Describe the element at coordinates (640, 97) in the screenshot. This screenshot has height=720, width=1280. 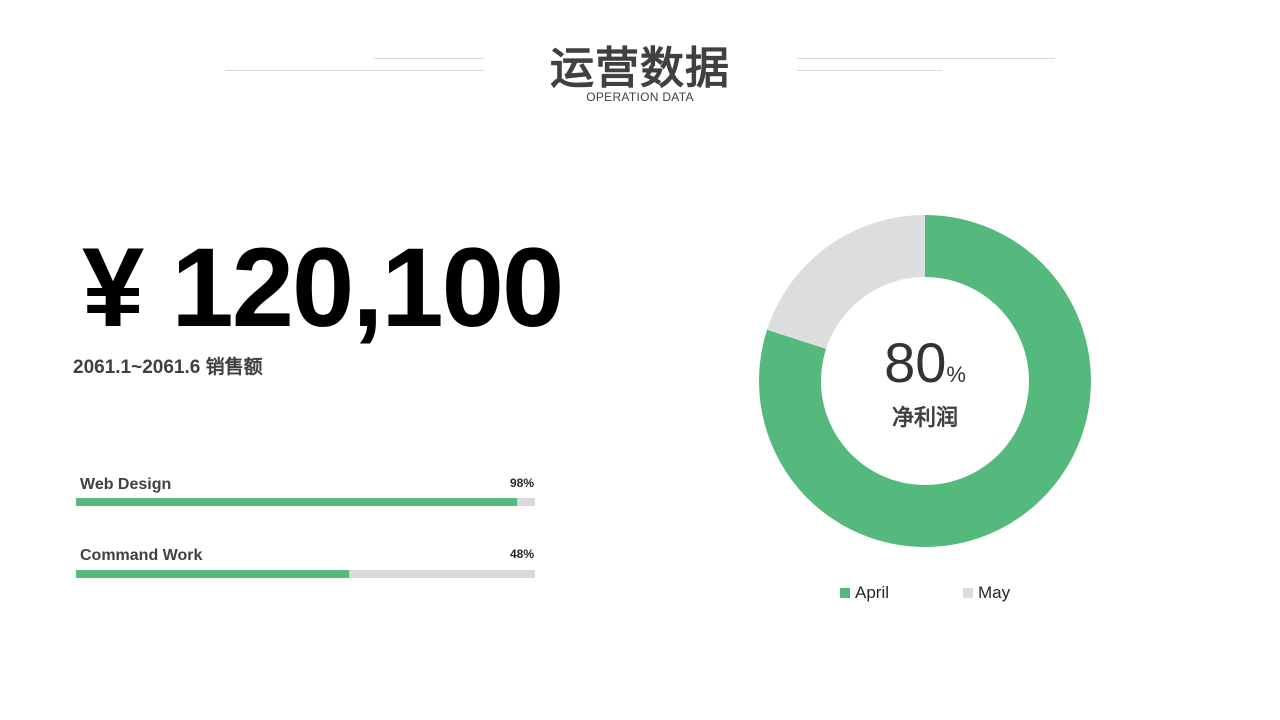
I see `page-subtitle: OPERATION DATA` at that location.